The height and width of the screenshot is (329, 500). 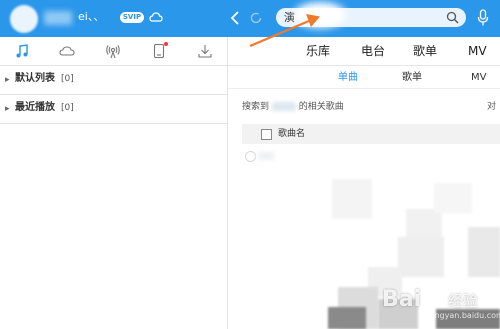 I want to click on blurred-row, so click(x=266, y=156).